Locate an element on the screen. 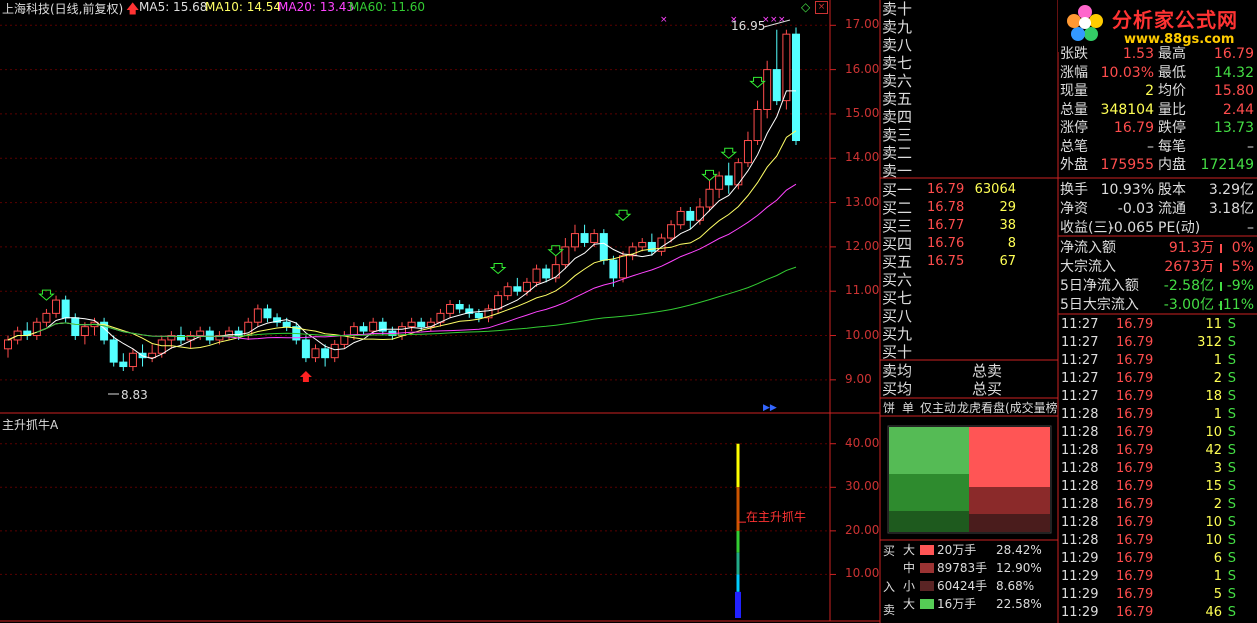 This screenshot has width=1257, height=623. treemap-buy-small is located at coordinates (929, 521).